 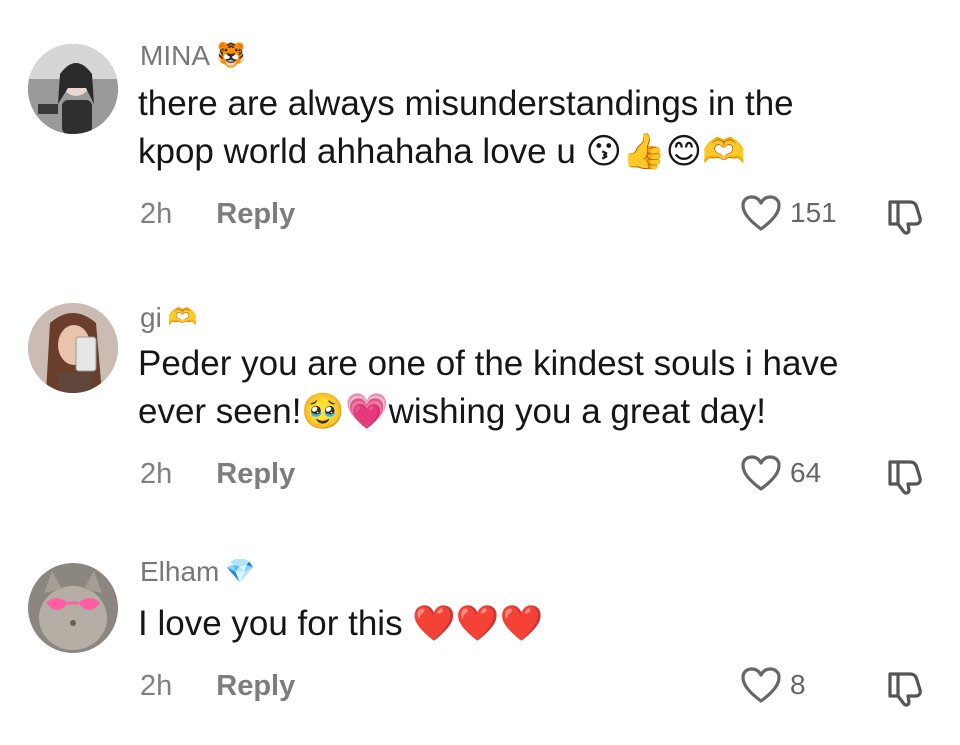 What do you see at coordinates (806, 472) in the screenshot?
I see `like-count: 64` at bounding box center [806, 472].